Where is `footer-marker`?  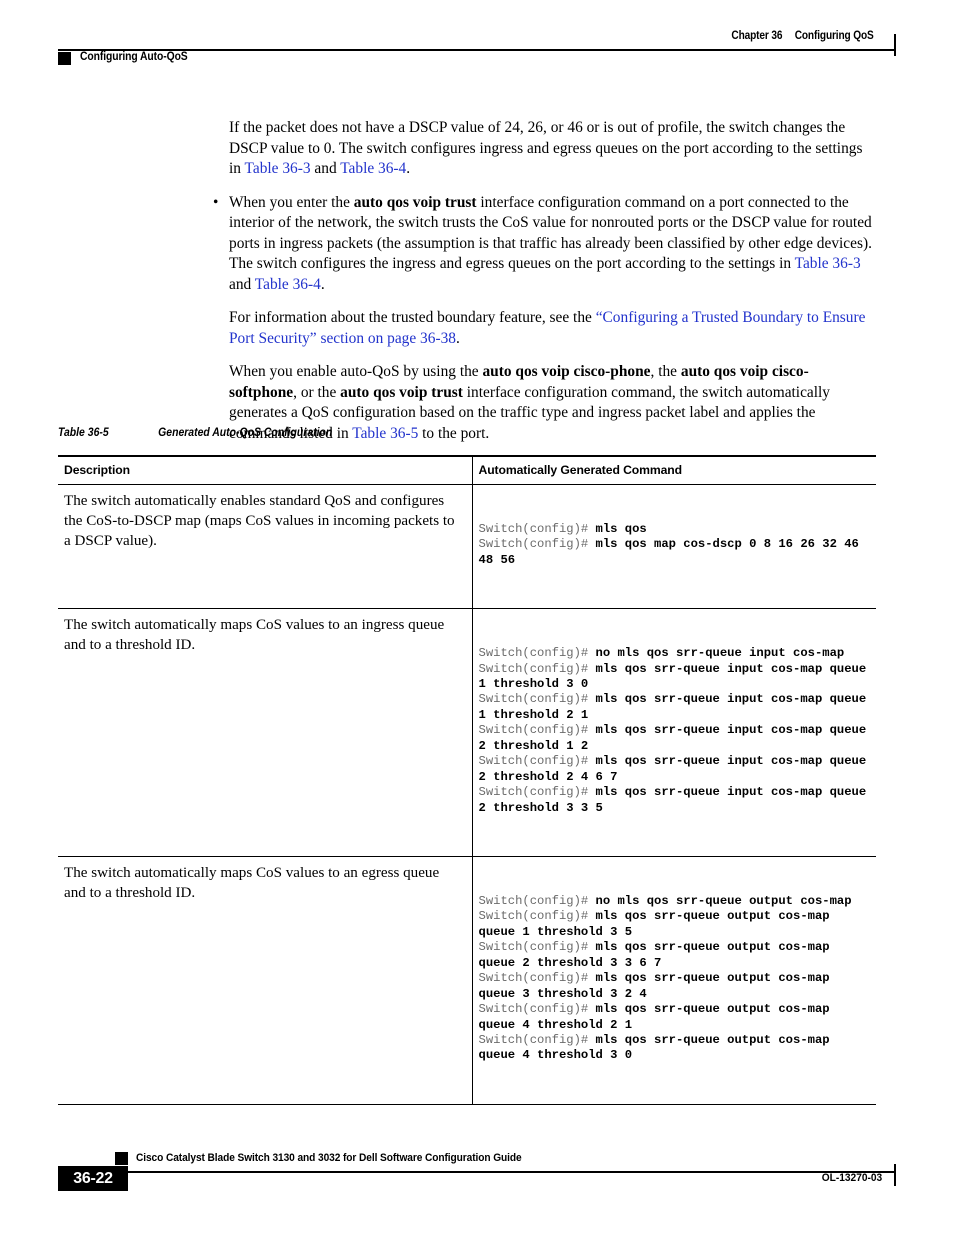 footer-marker is located at coordinates (121, 1158).